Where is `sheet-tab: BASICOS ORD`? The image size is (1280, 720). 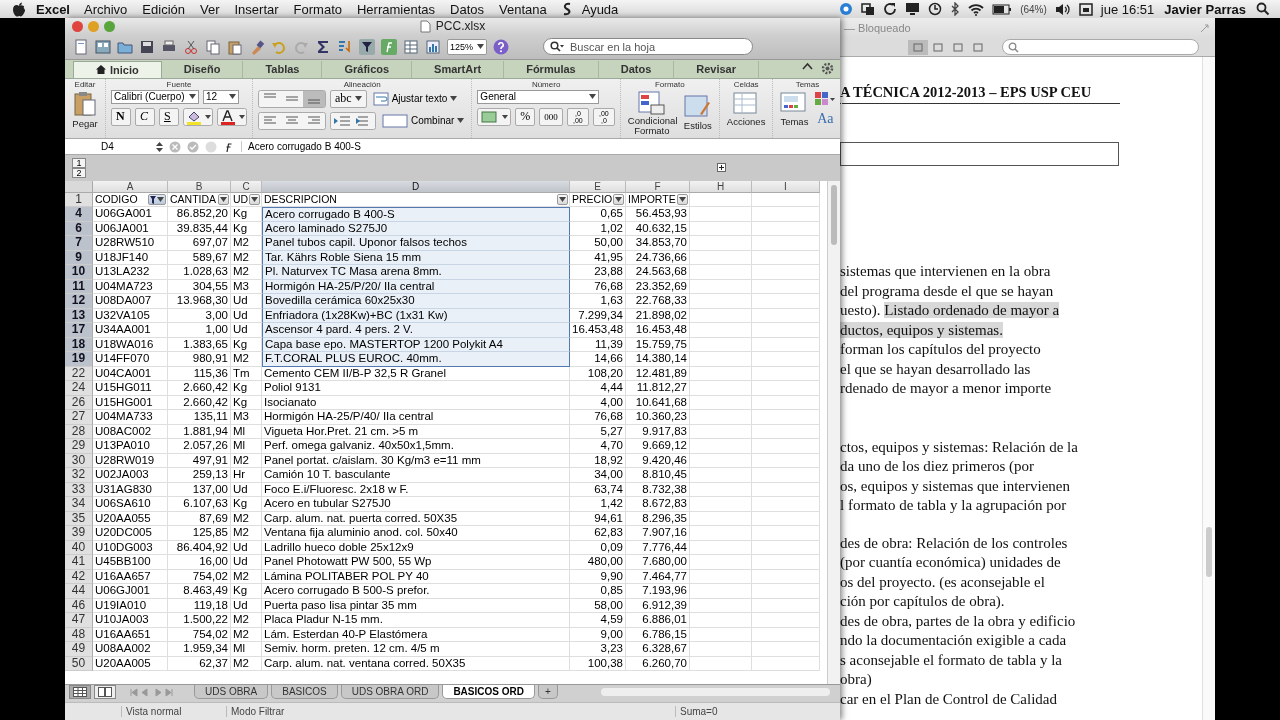 sheet-tab: BASICOS ORD is located at coordinates (488, 692).